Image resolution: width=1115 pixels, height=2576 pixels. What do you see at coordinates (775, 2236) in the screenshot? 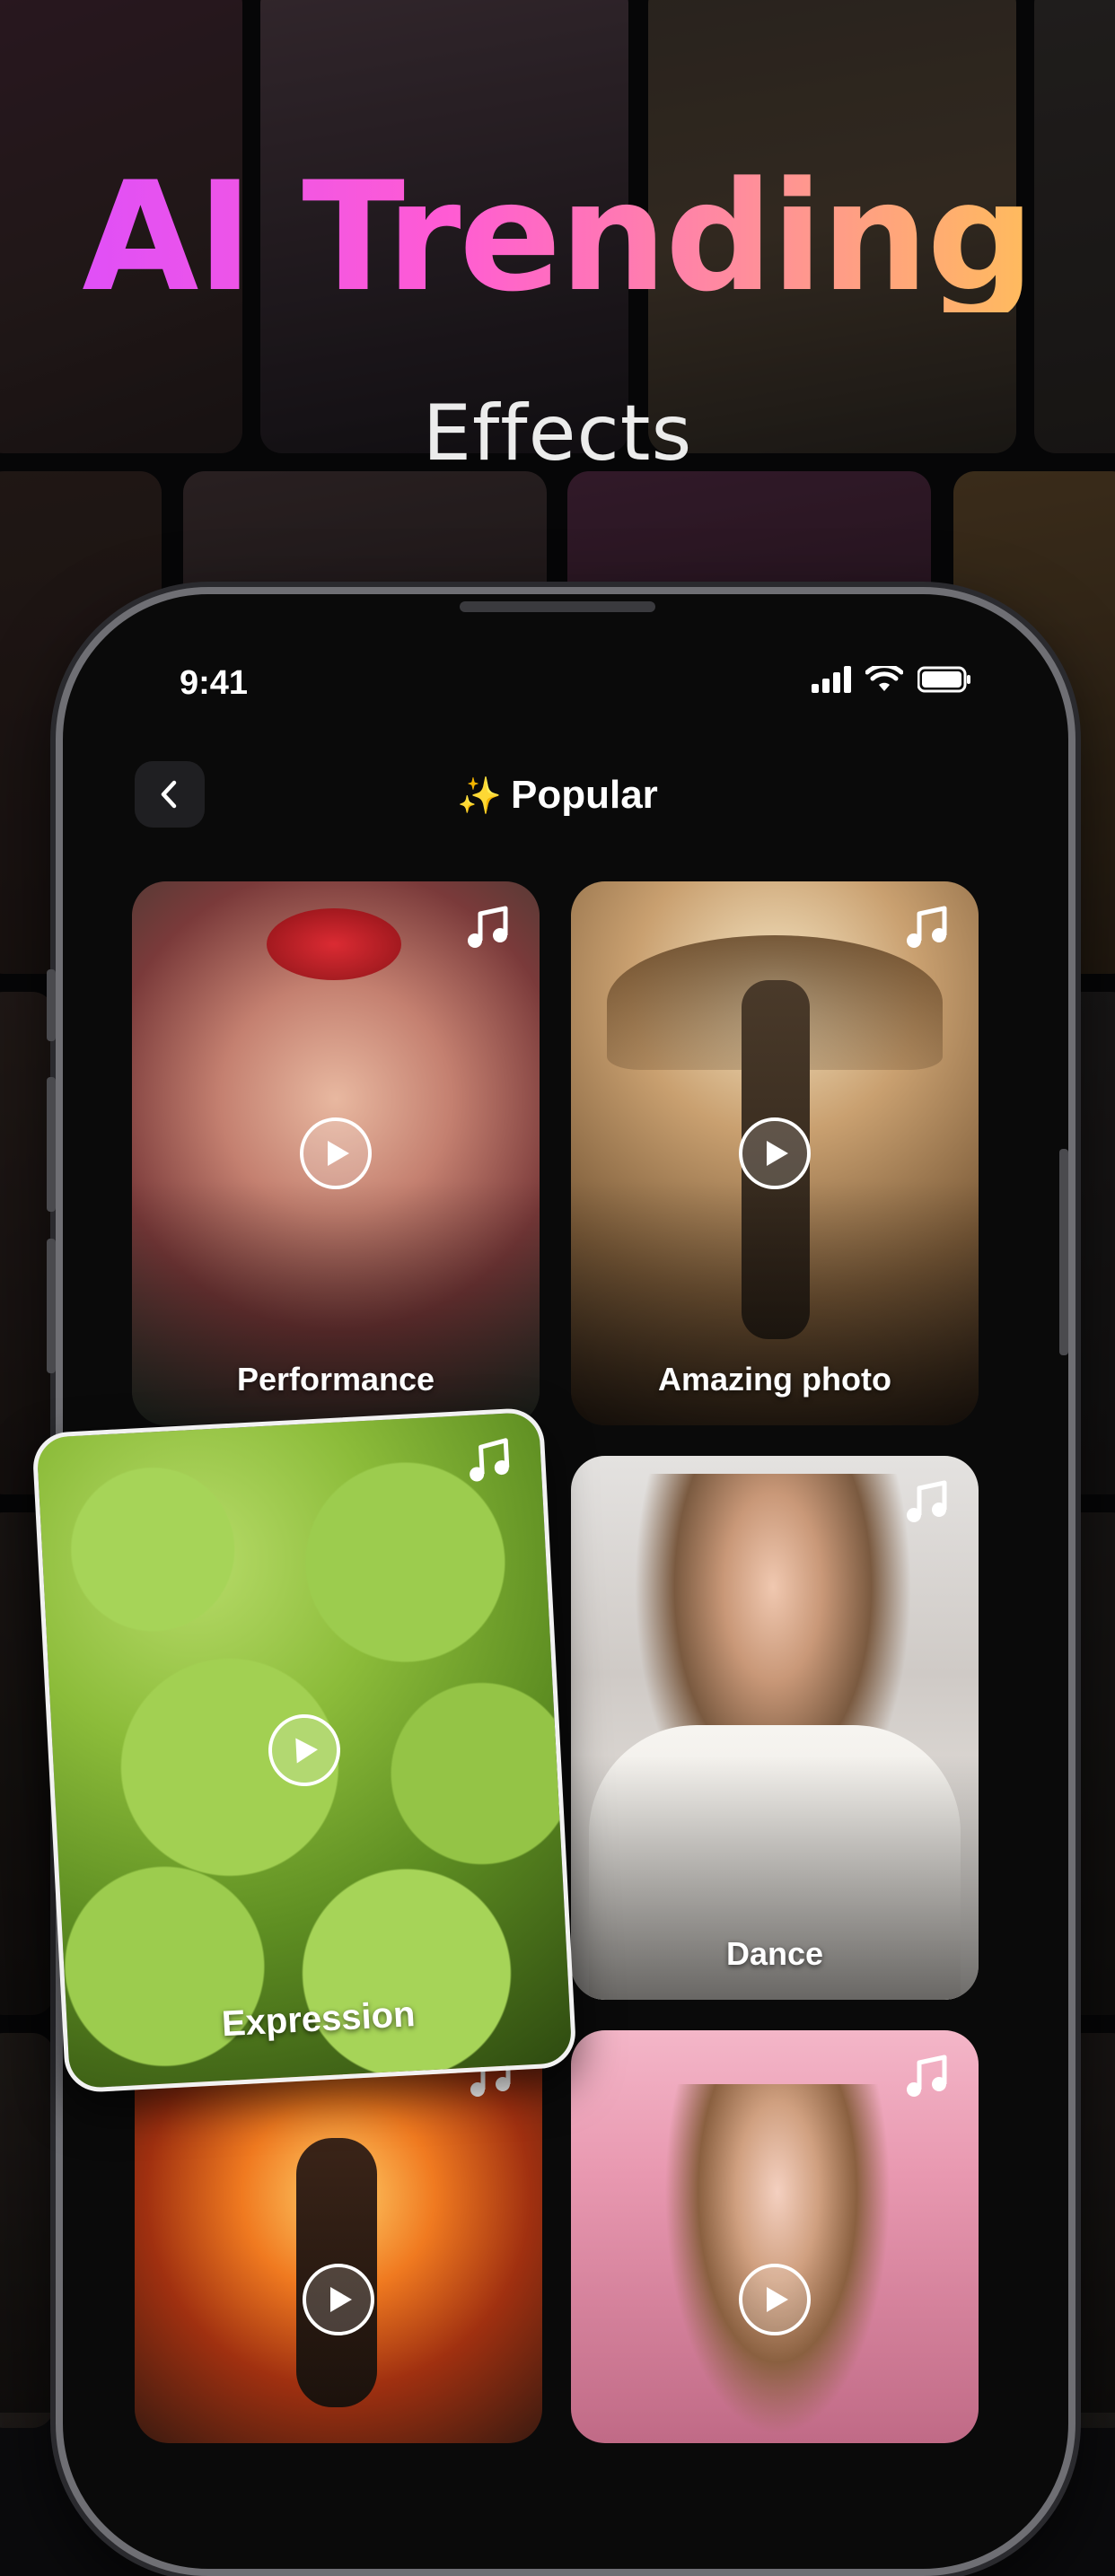
I see `effect-card-birthday` at bounding box center [775, 2236].